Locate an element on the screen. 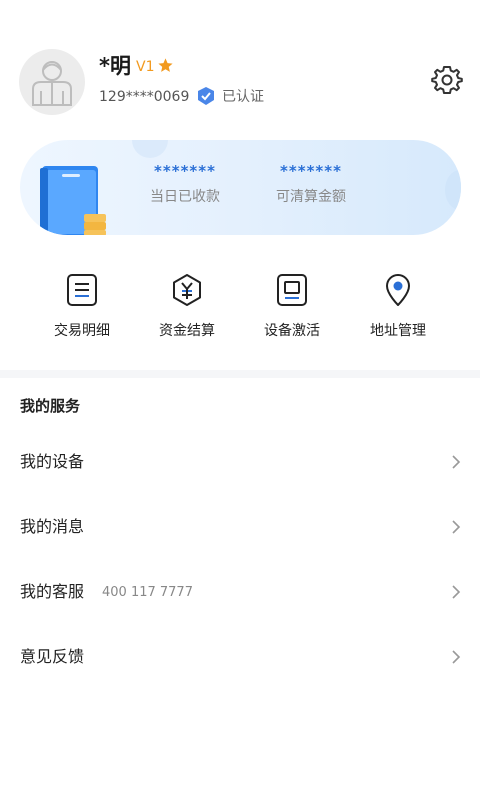  settleable-amount-label: 可清算金额 is located at coordinates (311, 197).